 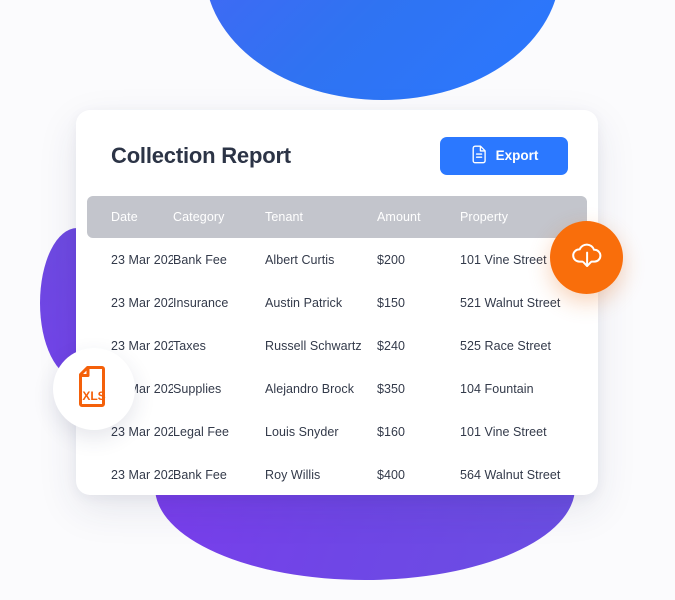 What do you see at coordinates (300, 260) in the screenshot?
I see `cell-tenant: Albert Curtis` at bounding box center [300, 260].